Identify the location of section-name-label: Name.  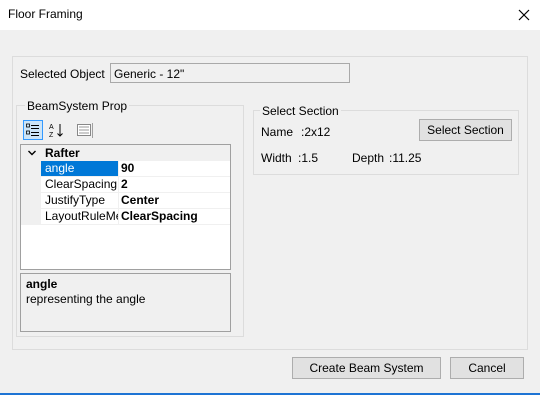
(277, 132).